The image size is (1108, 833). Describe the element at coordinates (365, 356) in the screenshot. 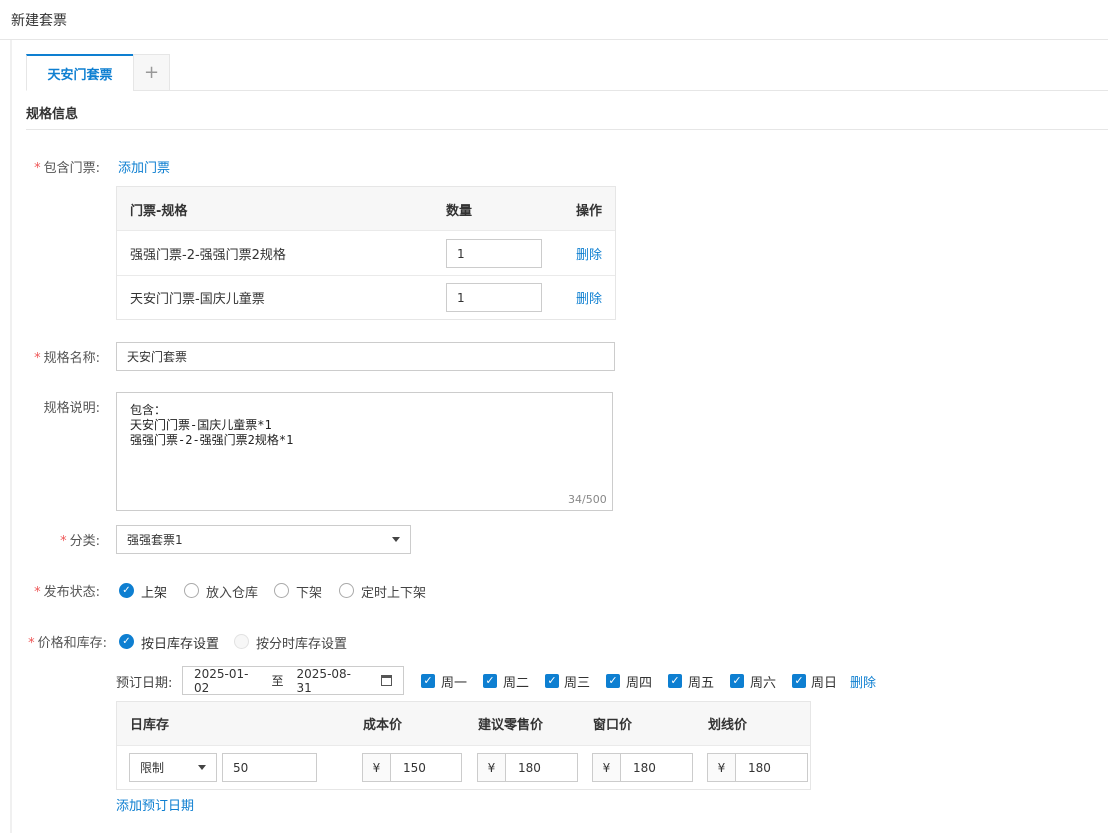

I see `spec-name-input: 天安门套票` at that location.